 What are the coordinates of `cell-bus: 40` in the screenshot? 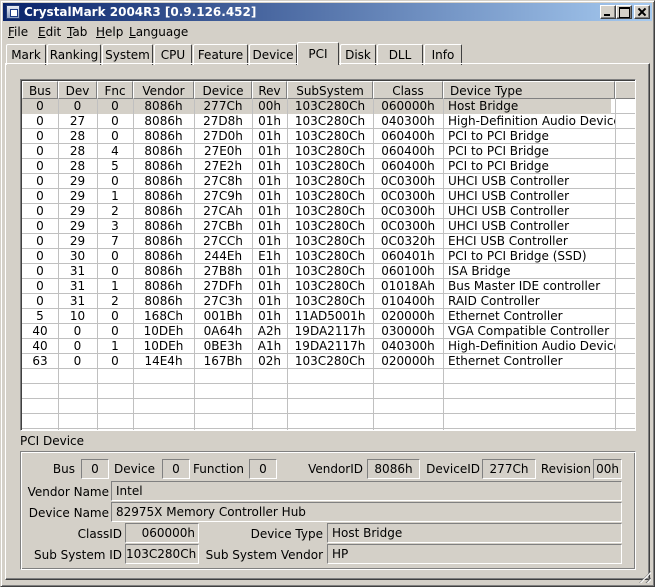 It's located at (40, 346).